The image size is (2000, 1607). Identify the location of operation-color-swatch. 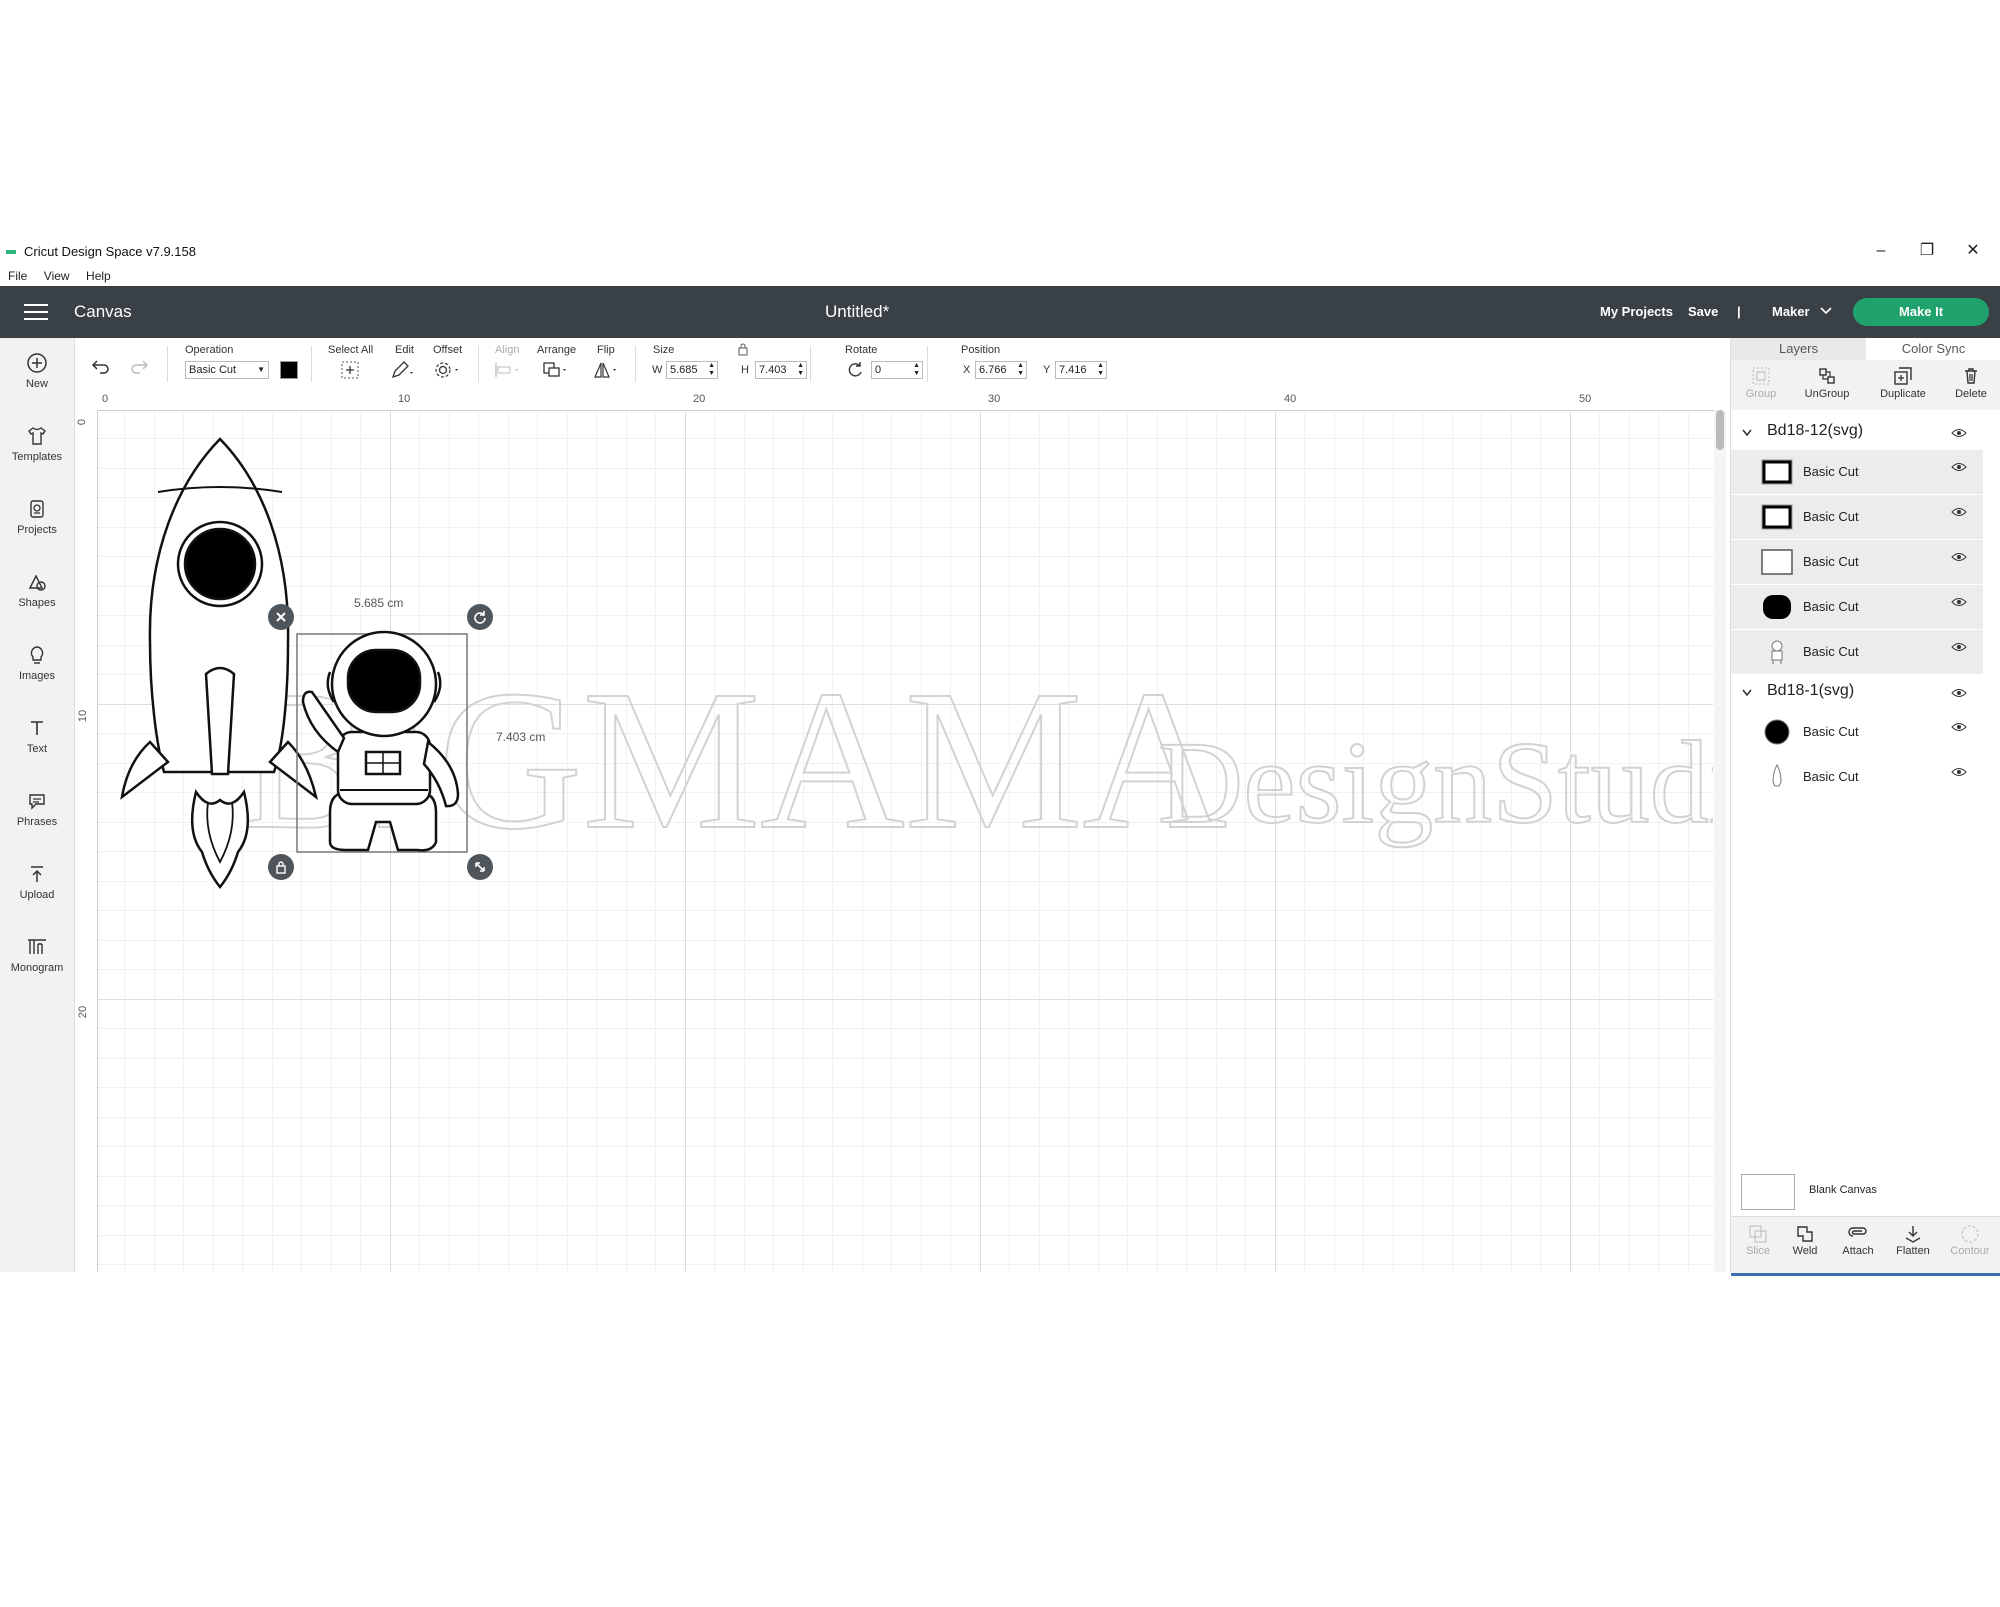
(289, 370).